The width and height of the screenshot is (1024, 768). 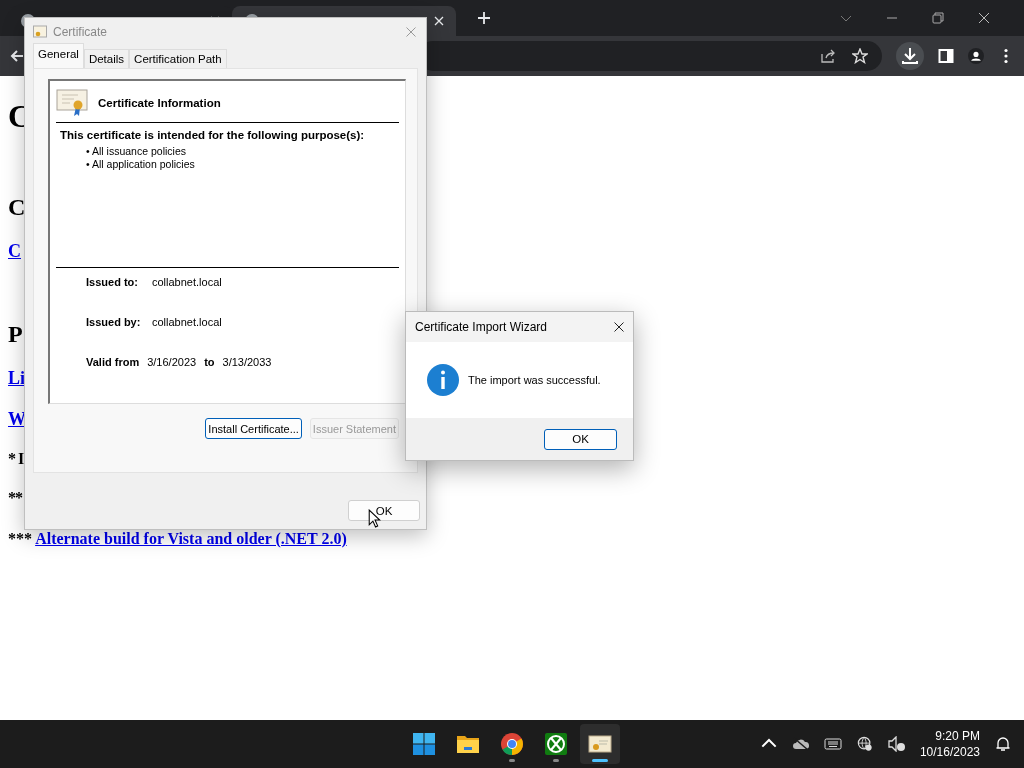 I want to click on dialog-tab: Details, so click(x=106, y=58).